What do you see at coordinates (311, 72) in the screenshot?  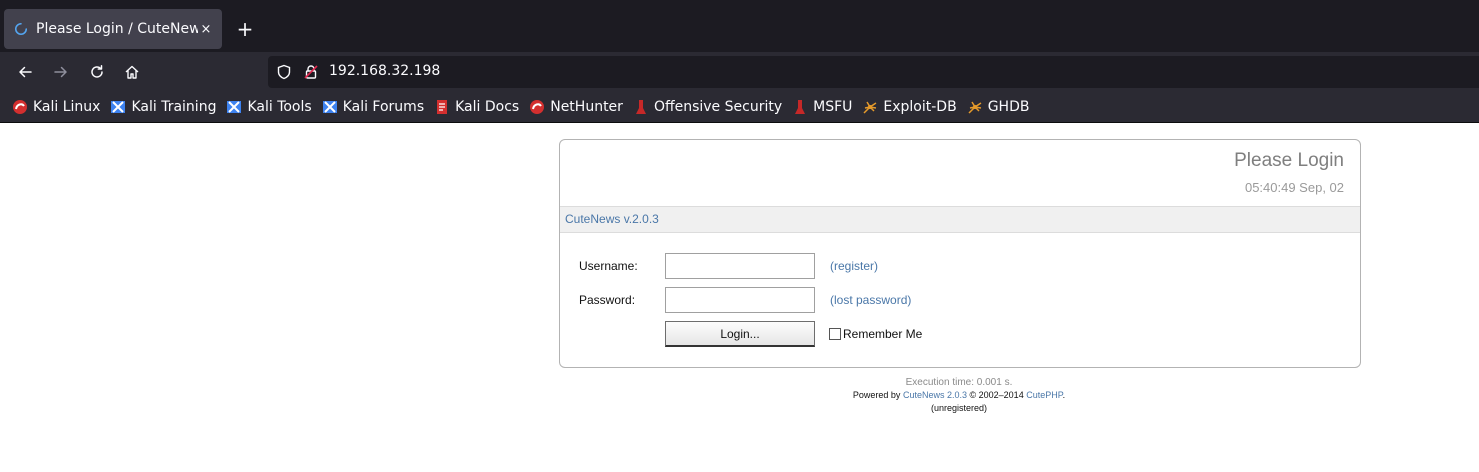 I see `insecure-lock-icon` at bounding box center [311, 72].